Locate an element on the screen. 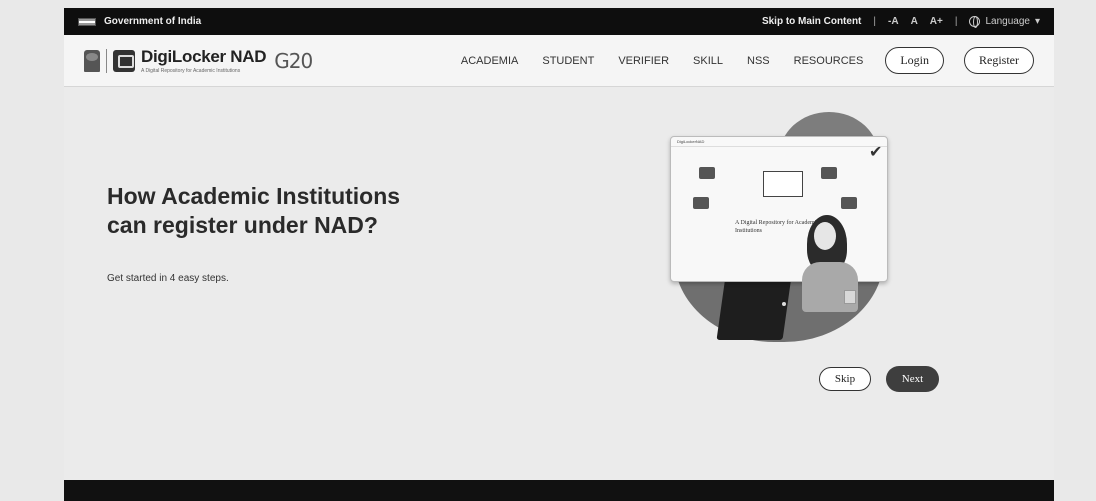  india-flag-icon is located at coordinates (87, 21).